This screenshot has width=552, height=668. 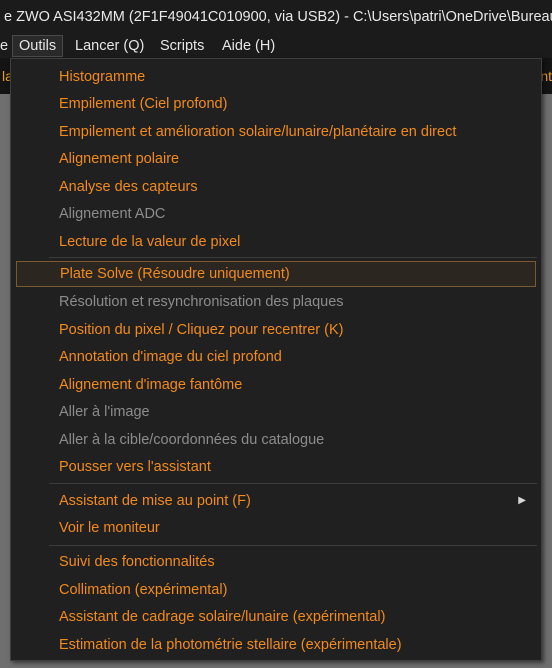 I want to click on menu-outils: Outils, so click(x=38, y=46).